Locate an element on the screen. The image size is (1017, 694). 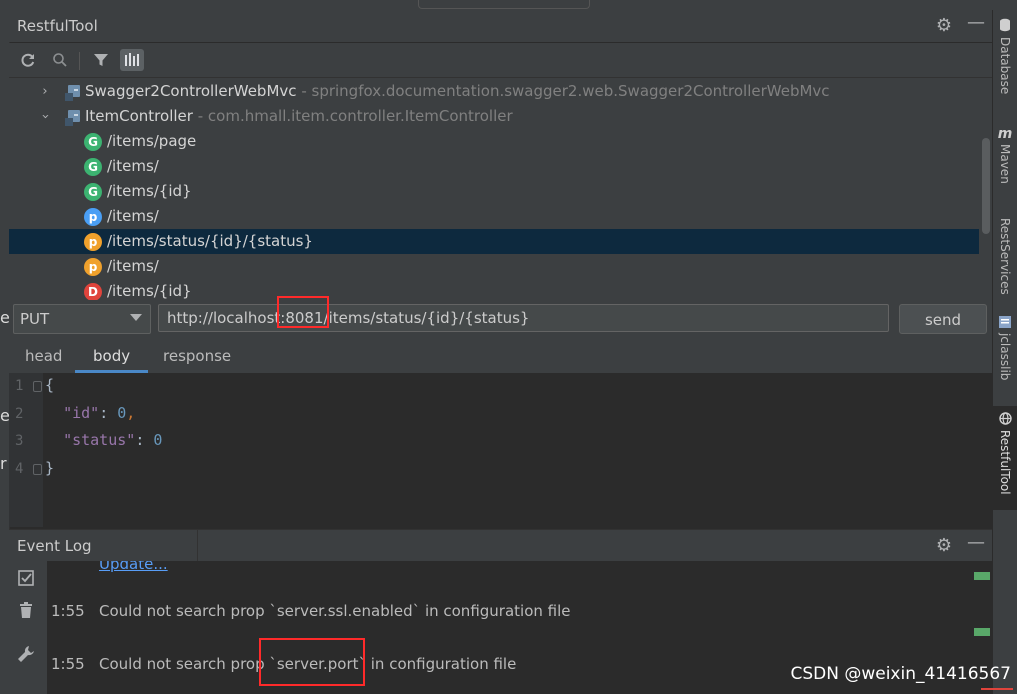
http-method-icon: D is located at coordinates (93, 291).